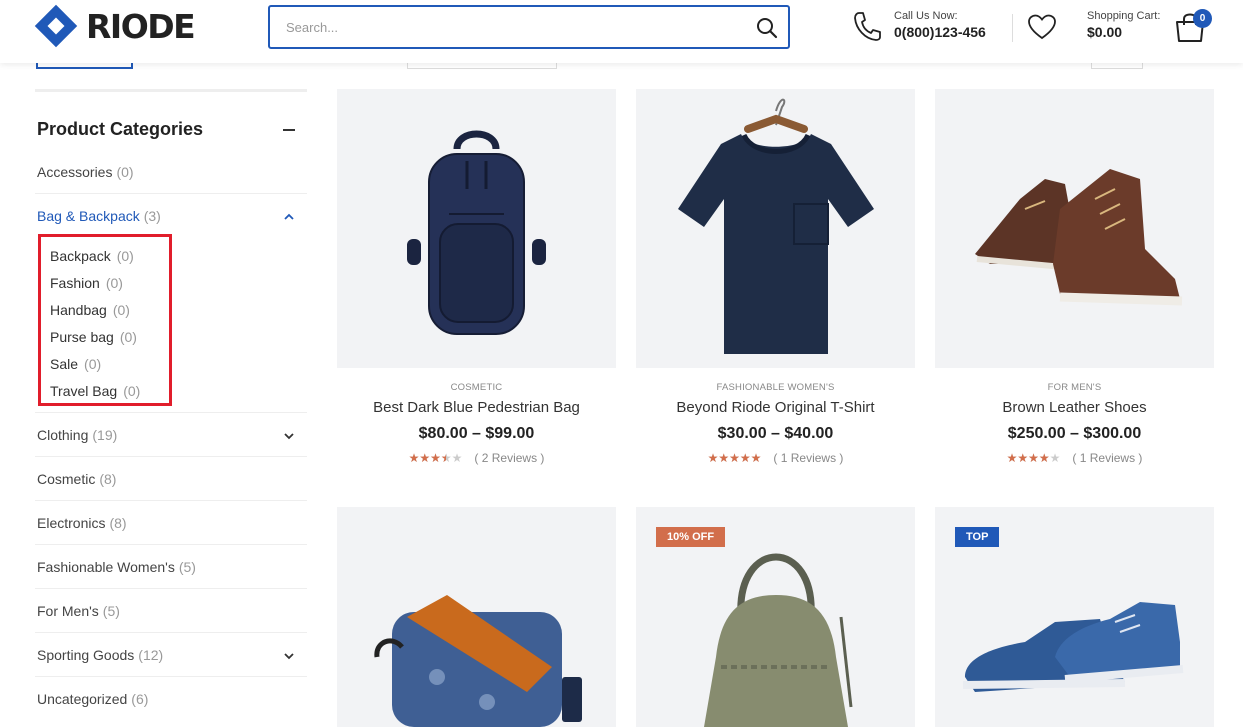 The image size is (1243, 727). I want to click on category-label: Uncategorized, so click(82, 699).